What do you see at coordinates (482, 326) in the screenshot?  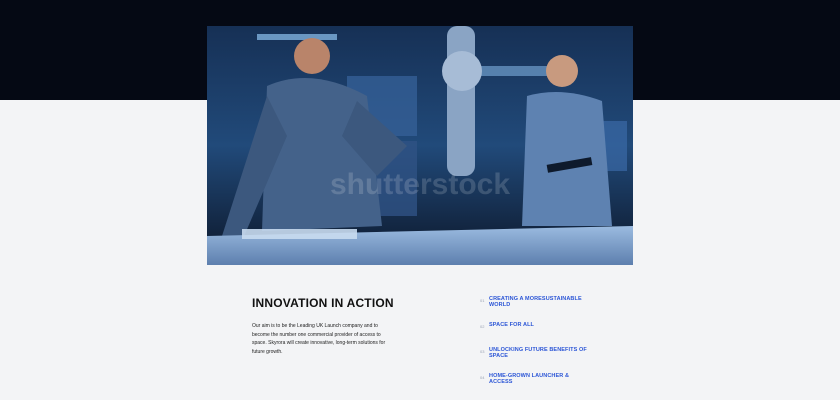 I see `feature-link-number: 02` at bounding box center [482, 326].